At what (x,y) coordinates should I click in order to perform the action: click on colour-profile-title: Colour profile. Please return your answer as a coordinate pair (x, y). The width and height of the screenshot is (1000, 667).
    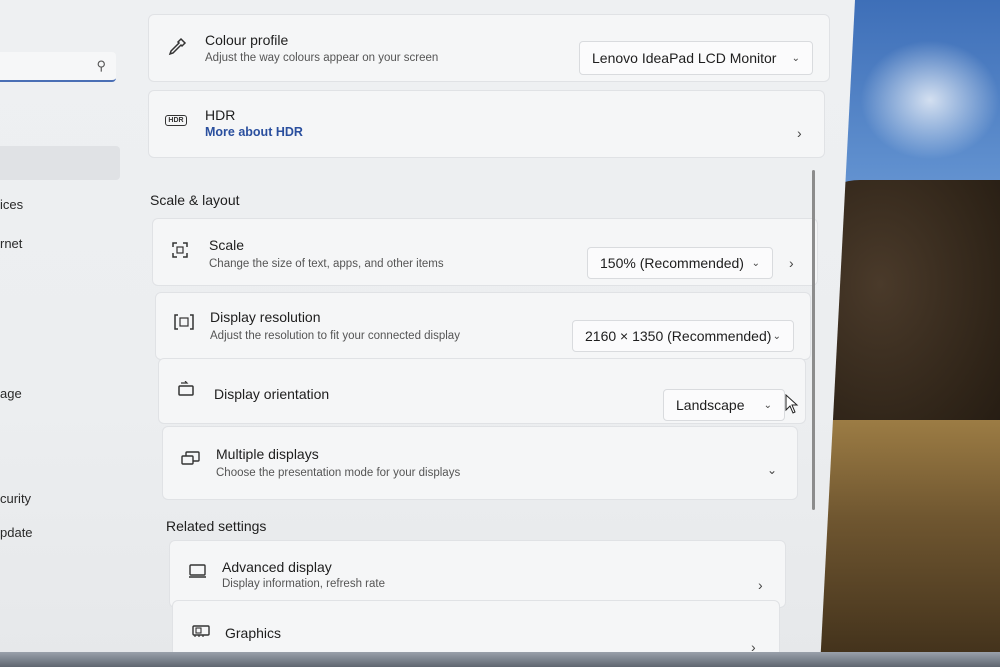
    Looking at the image, I should click on (247, 40).